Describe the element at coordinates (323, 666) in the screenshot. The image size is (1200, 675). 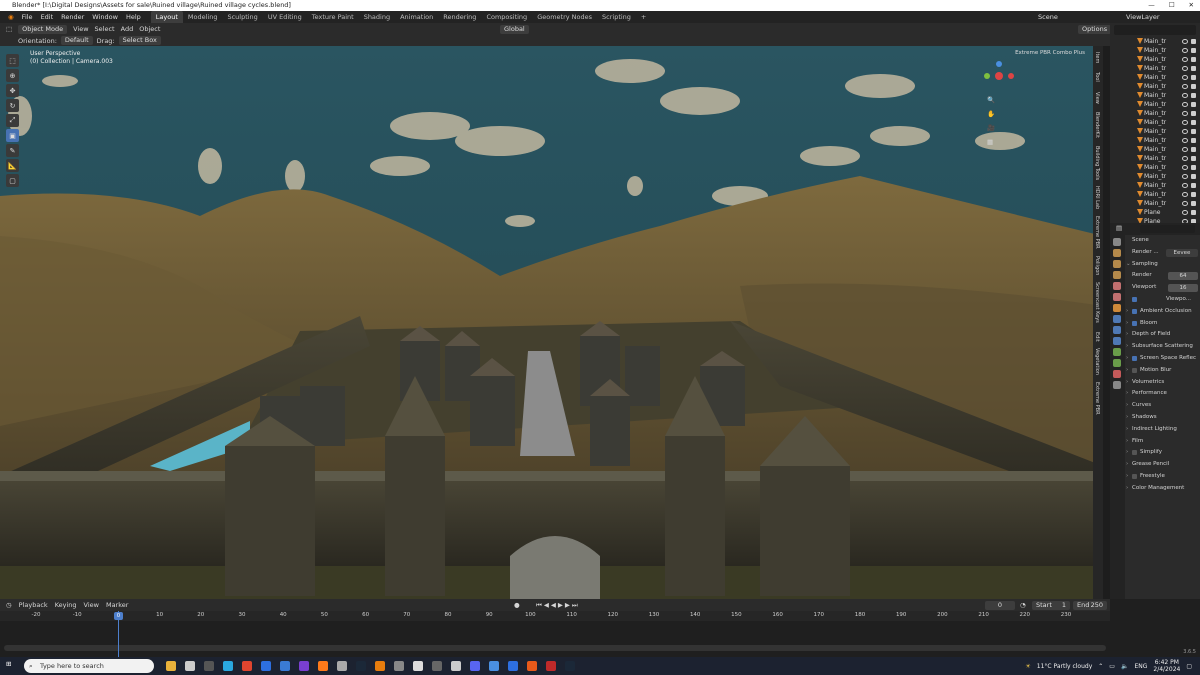
I see `firefox-icon` at that location.